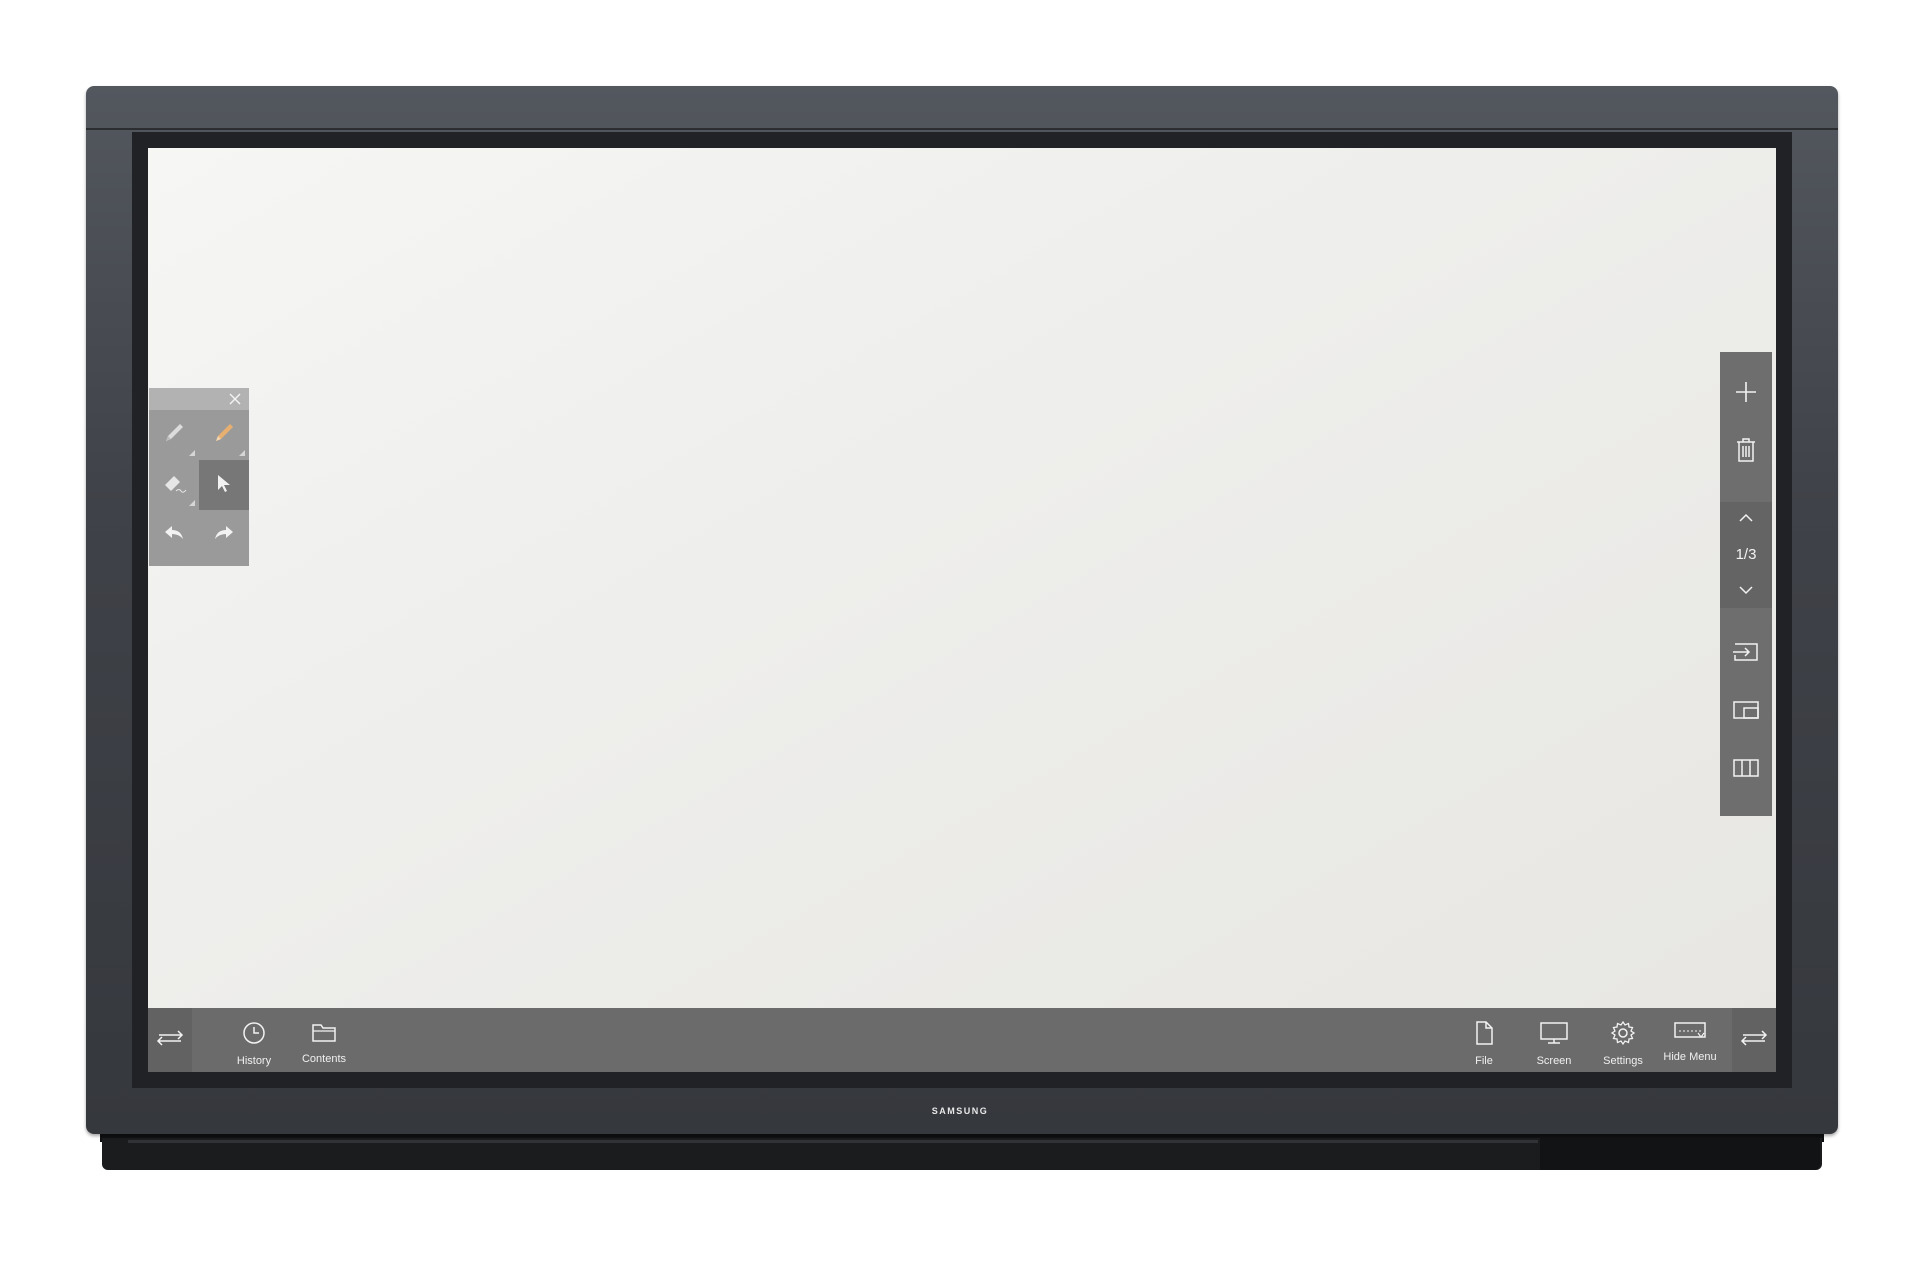 Image resolution: width=1920 pixels, height=1280 pixels. I want to click on eraser-tool, so click(174, 485).